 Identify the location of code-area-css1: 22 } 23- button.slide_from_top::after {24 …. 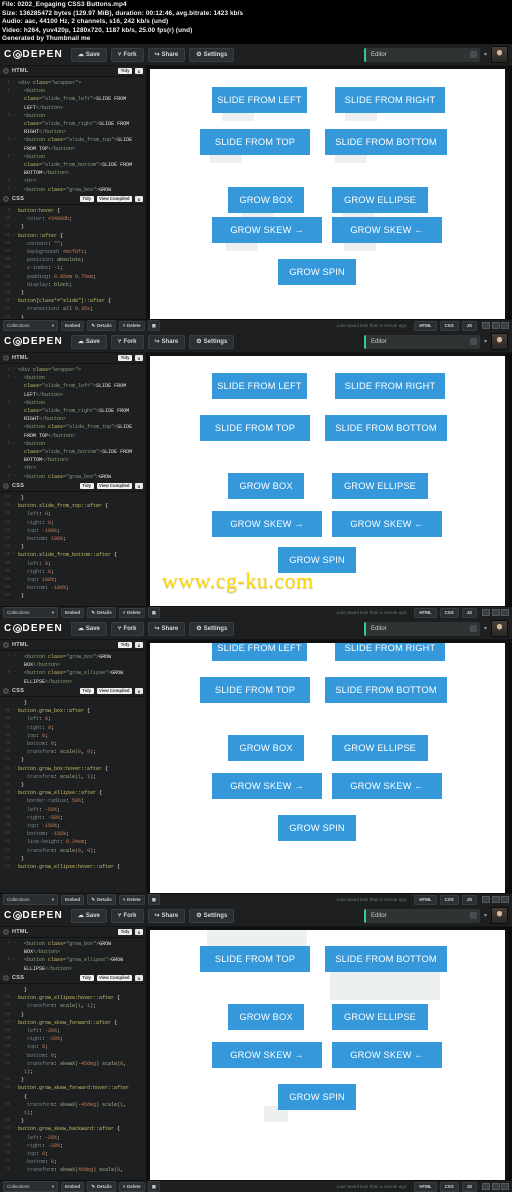
(73, 549).